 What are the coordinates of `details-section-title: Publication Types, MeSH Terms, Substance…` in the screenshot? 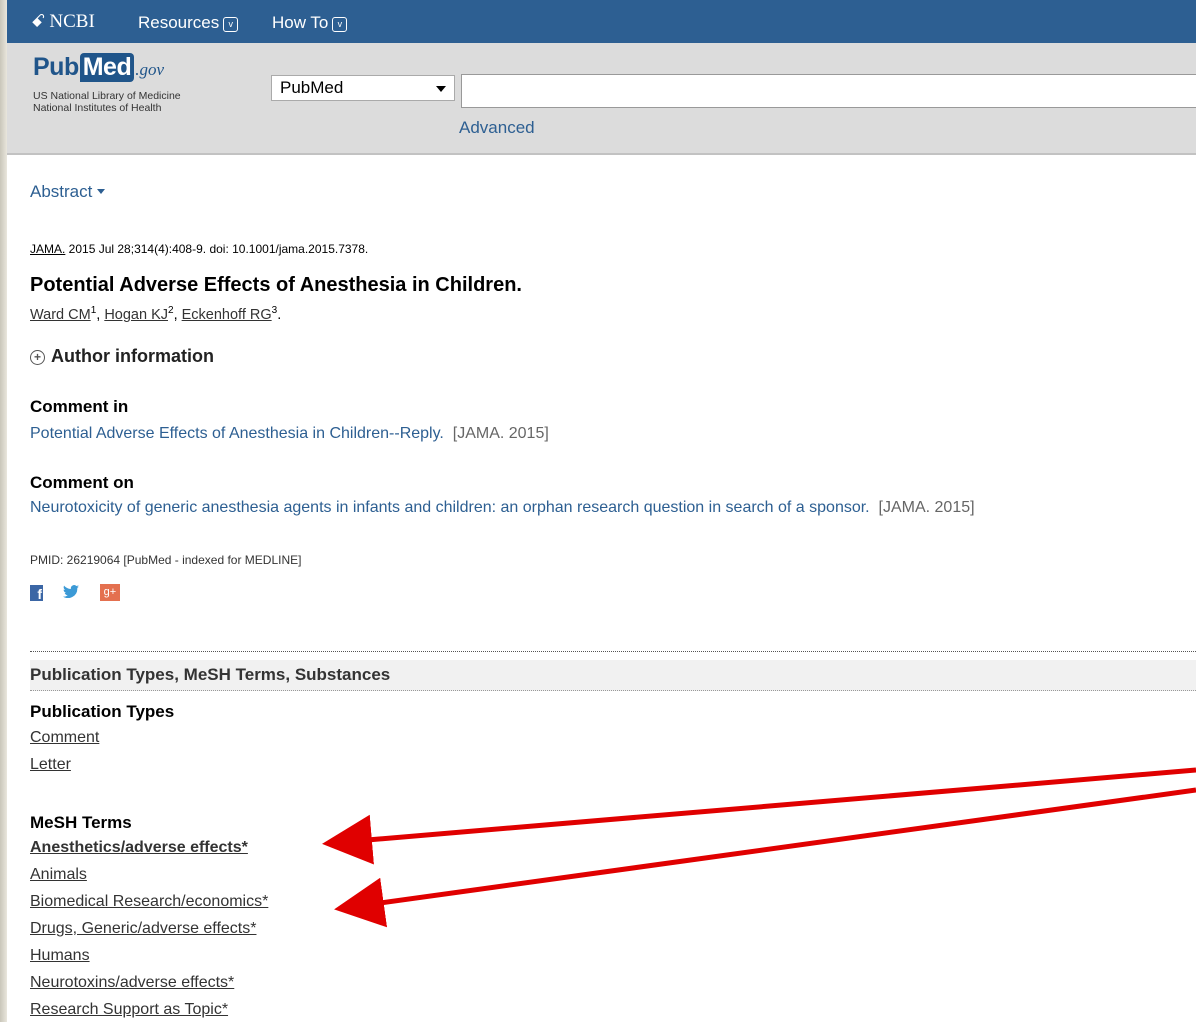 It's located at (210, 674).